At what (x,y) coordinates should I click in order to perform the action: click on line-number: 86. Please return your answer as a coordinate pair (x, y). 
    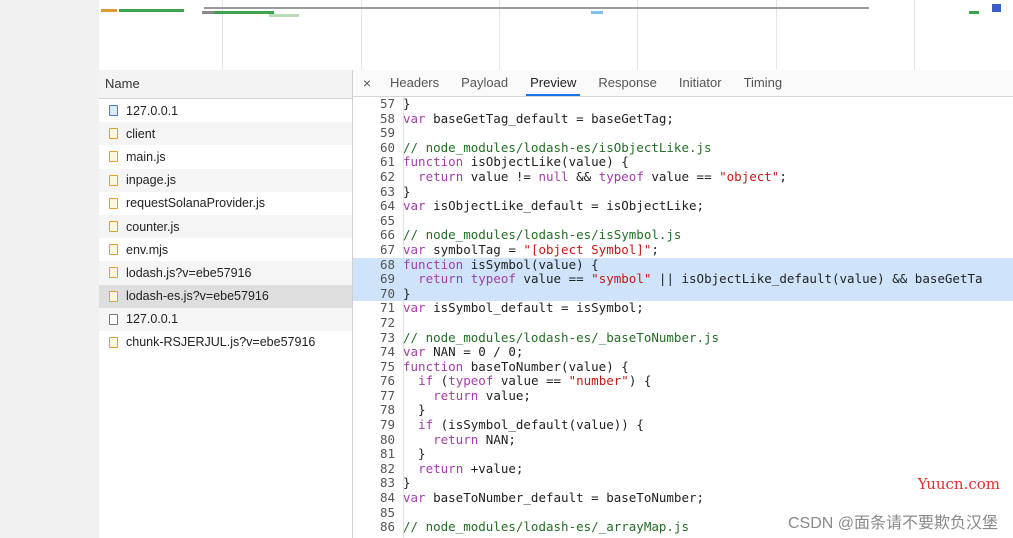
    Looking at the image, I should click on (378, 527).